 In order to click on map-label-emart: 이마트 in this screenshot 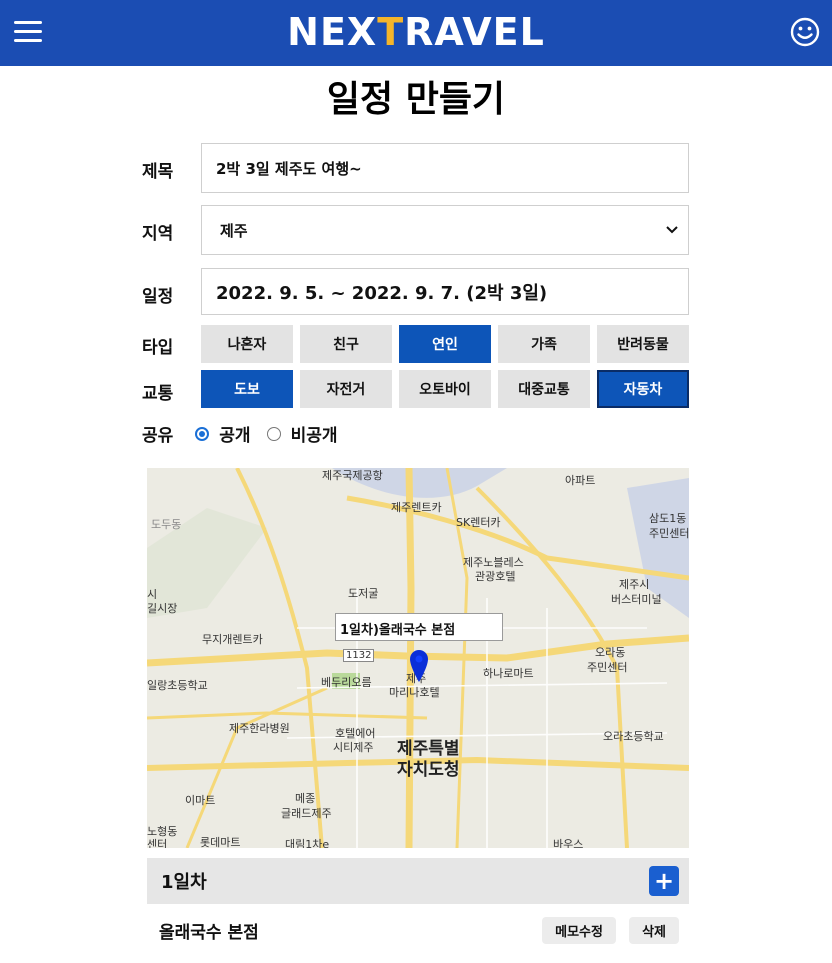, I will do `click(200, 800)`.